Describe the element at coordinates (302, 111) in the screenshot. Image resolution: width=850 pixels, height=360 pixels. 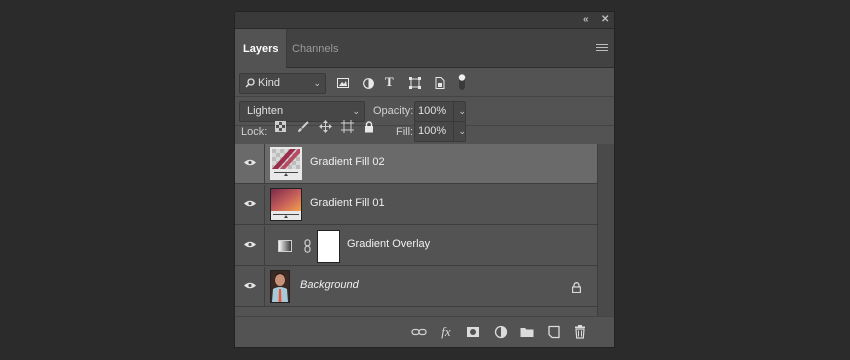
I see `blend-mode-dropdown: Lighten ⌄` at that location.